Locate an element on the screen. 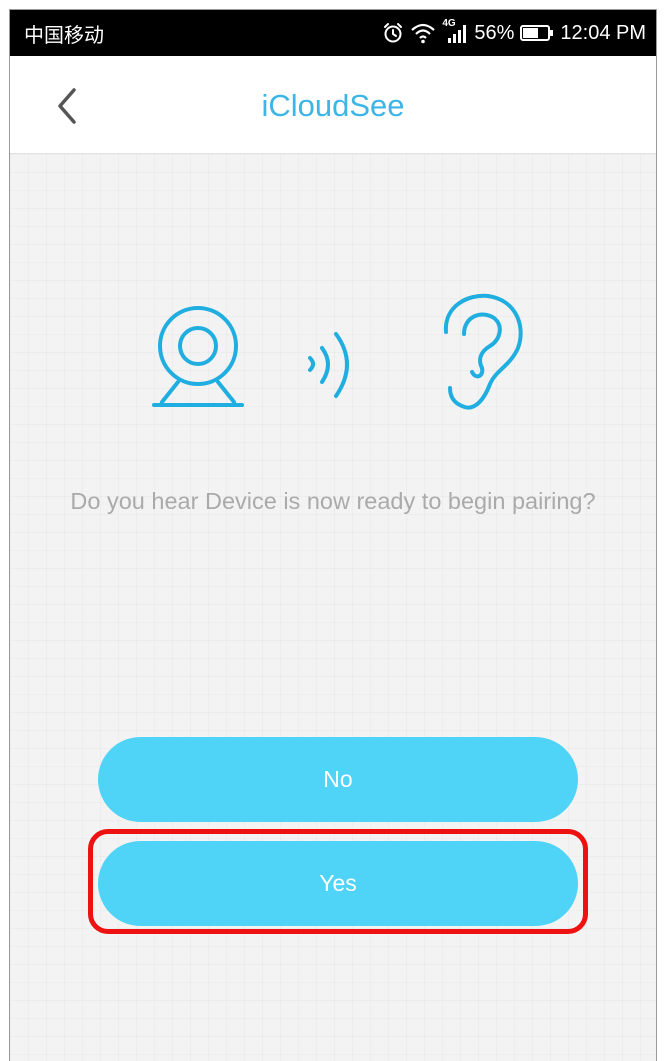  status-bar: 中国移动 4G 56% 12:04 PM is located at coordinates (333, 33).